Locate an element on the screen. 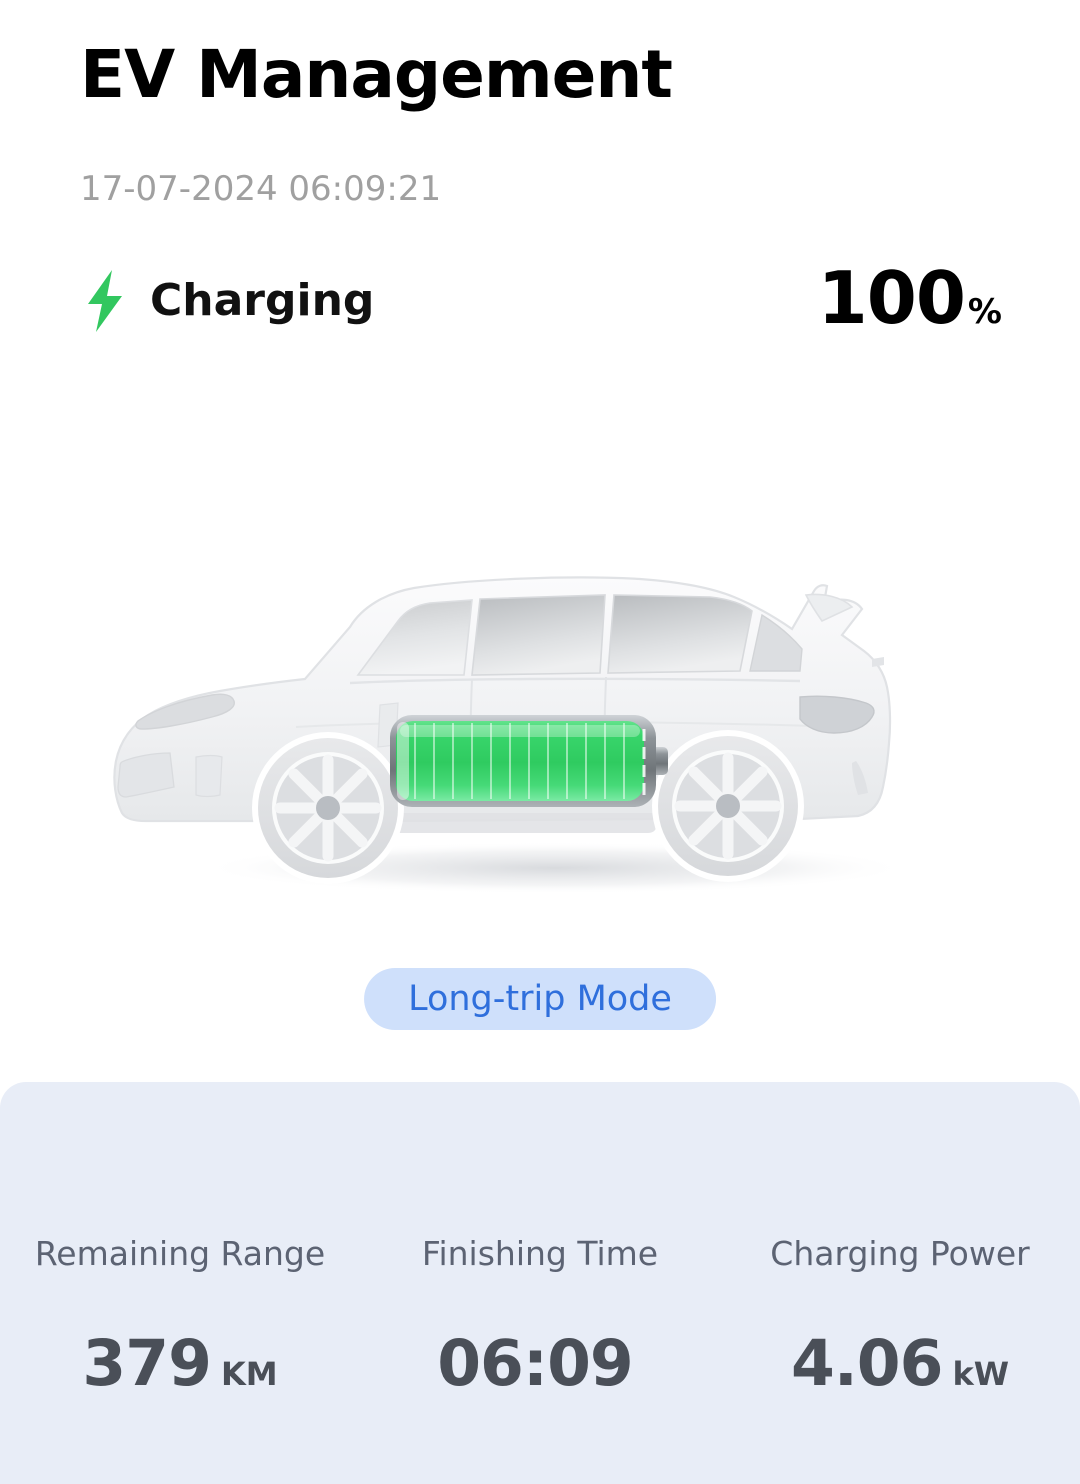  stat-unit-charging-power: kW is located at coordinates (981, 1374).